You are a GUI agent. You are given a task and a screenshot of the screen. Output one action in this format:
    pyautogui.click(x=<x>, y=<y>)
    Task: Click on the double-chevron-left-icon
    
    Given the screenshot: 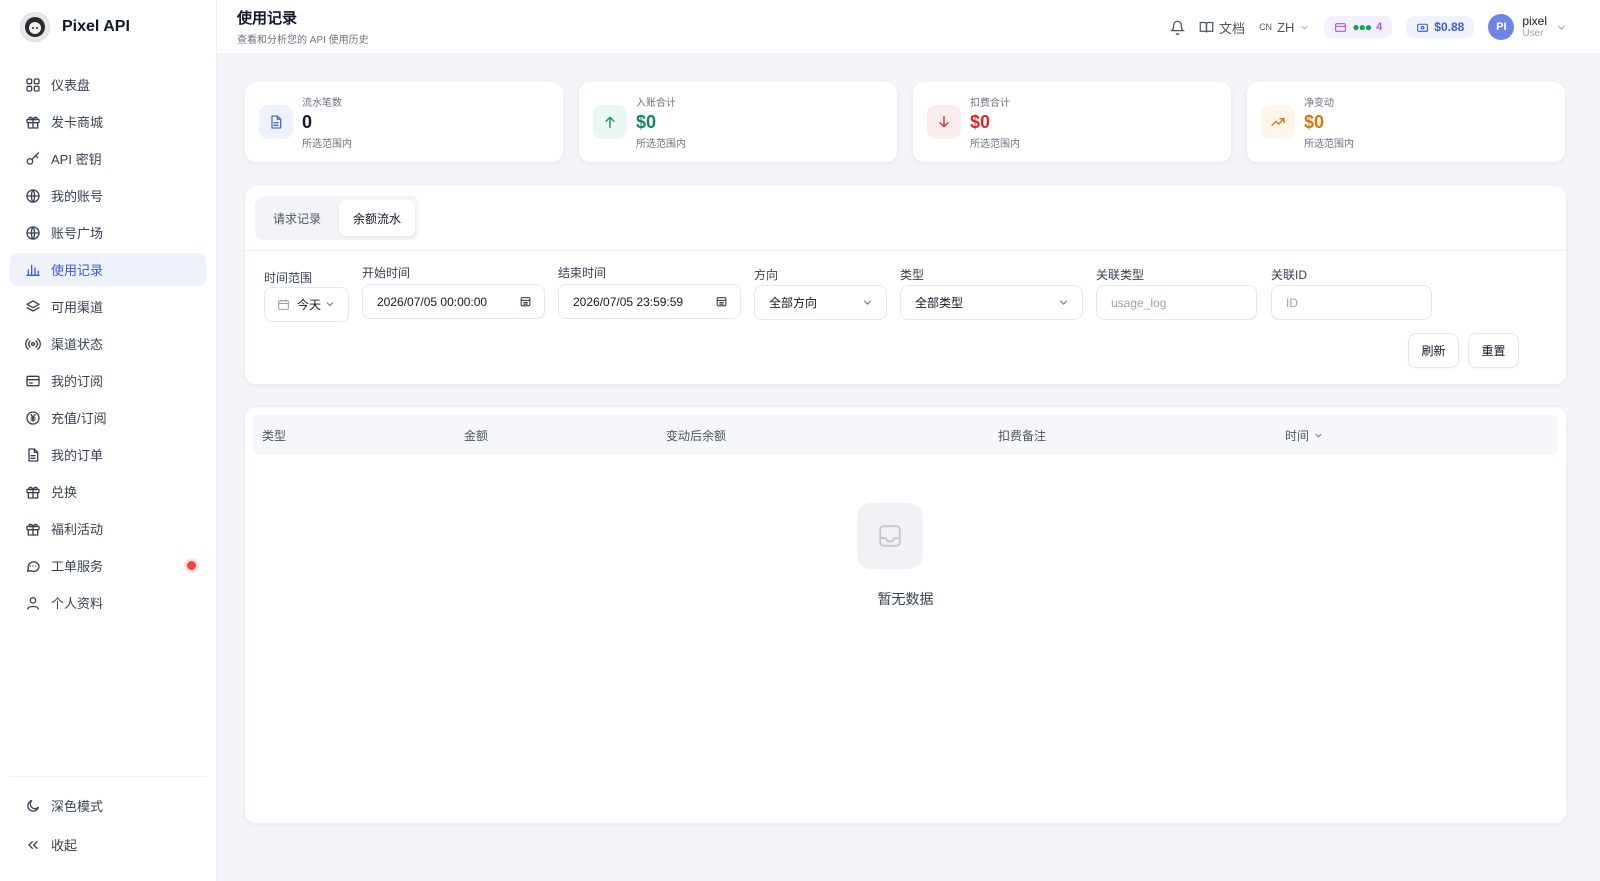 What is the action you would take?
    pyautogui.click(x=32, y=844)
    